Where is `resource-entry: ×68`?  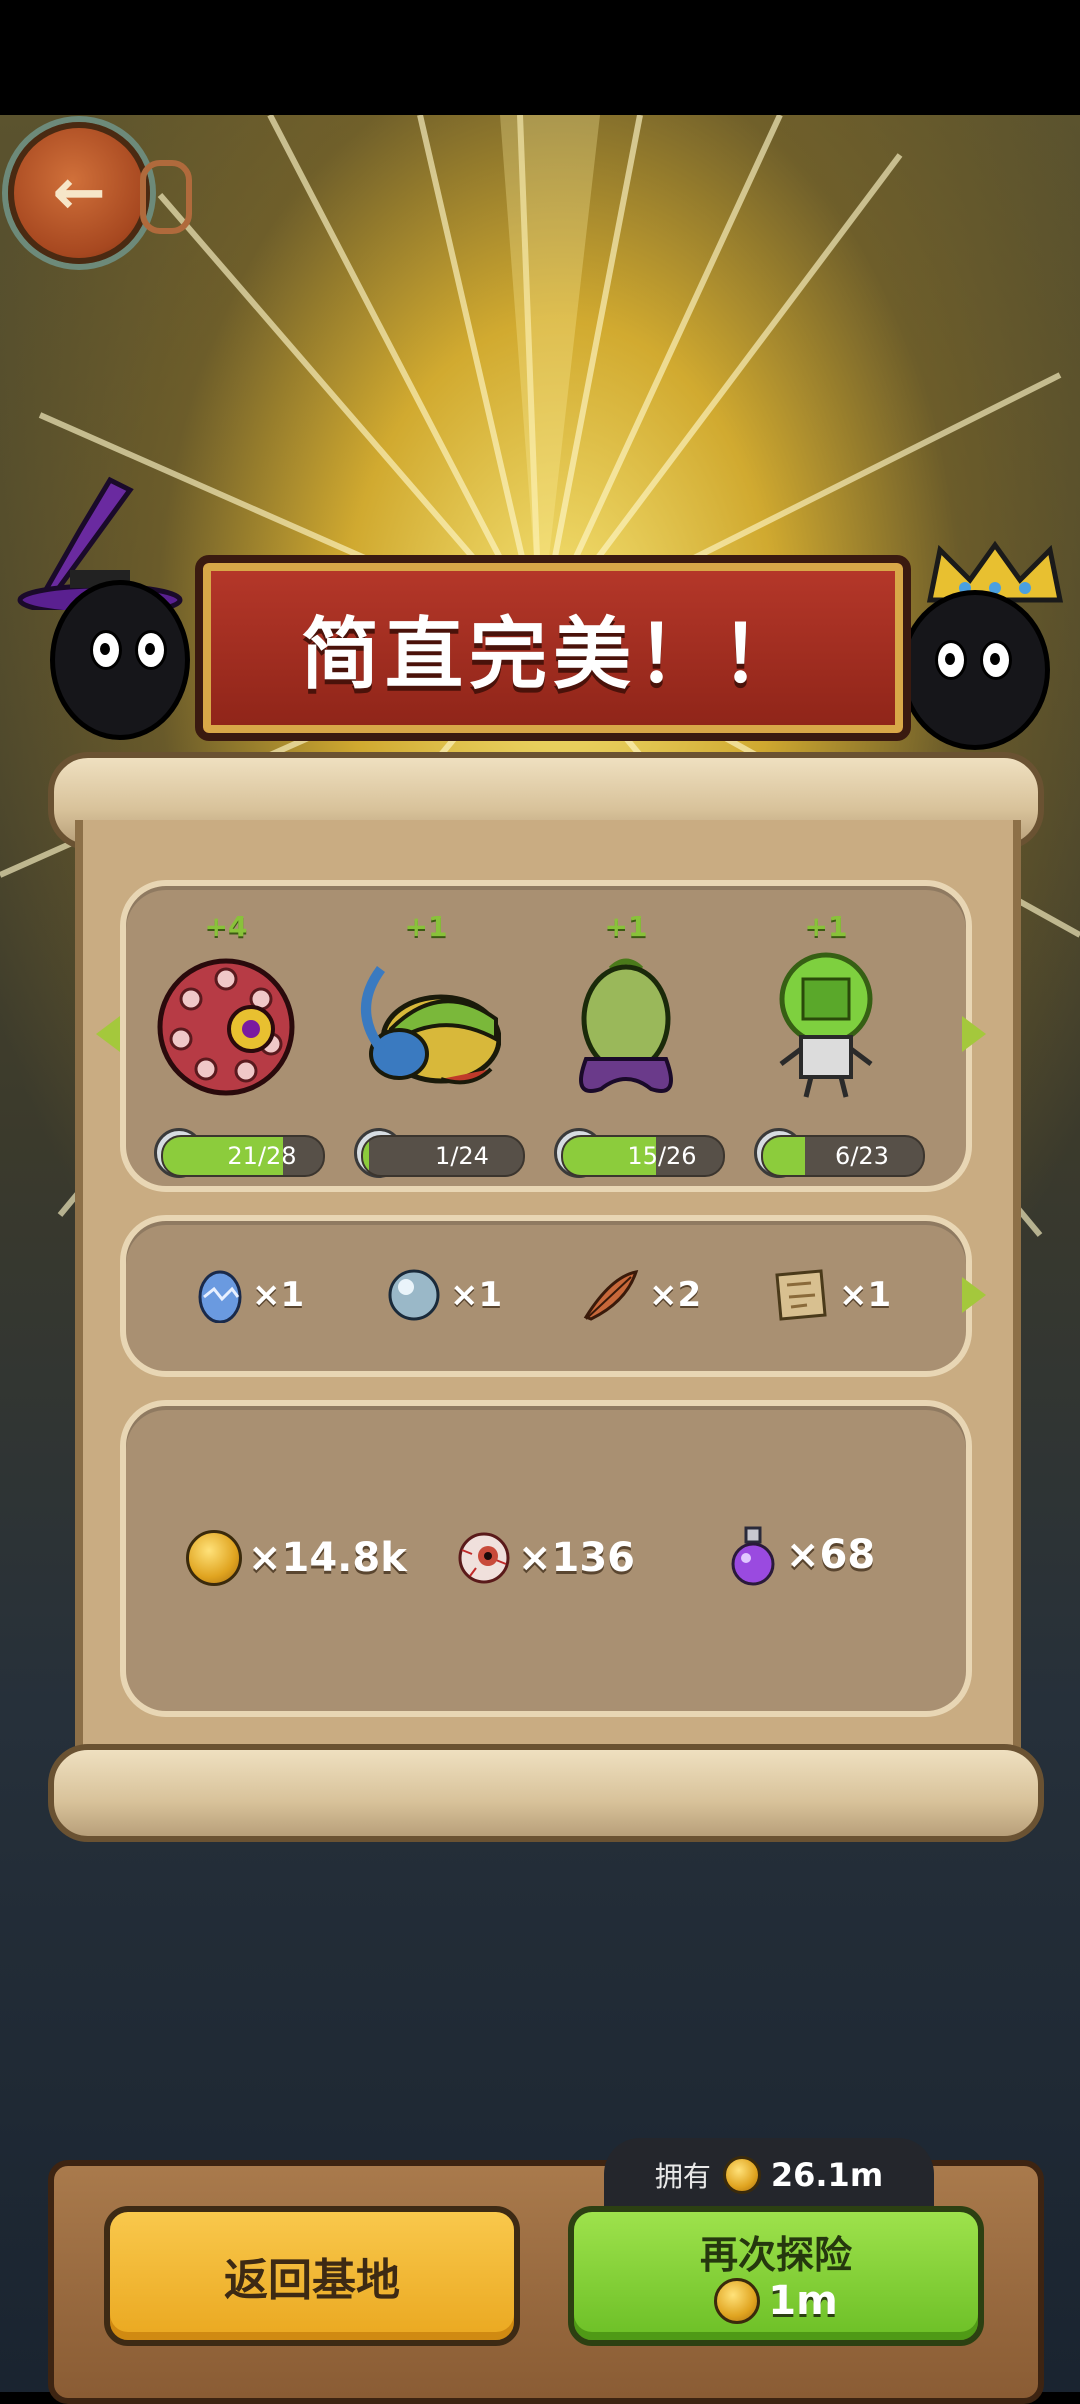
resource-entry: ×68 is located at coordinates (800, 1555).